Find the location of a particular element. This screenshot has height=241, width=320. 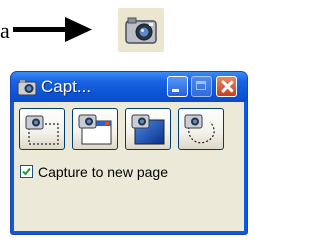

minimize-button is located at coordinates (177, 86).